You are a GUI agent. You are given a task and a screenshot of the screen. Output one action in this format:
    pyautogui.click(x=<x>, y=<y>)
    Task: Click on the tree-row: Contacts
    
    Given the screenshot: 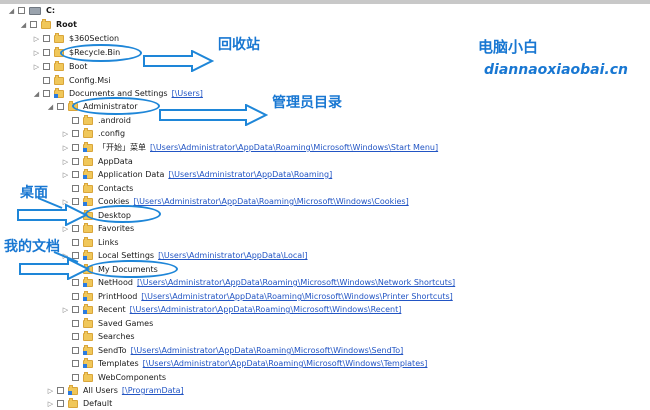 What is the action you would take?
    pyautogui.click(x=97, y=188)
    